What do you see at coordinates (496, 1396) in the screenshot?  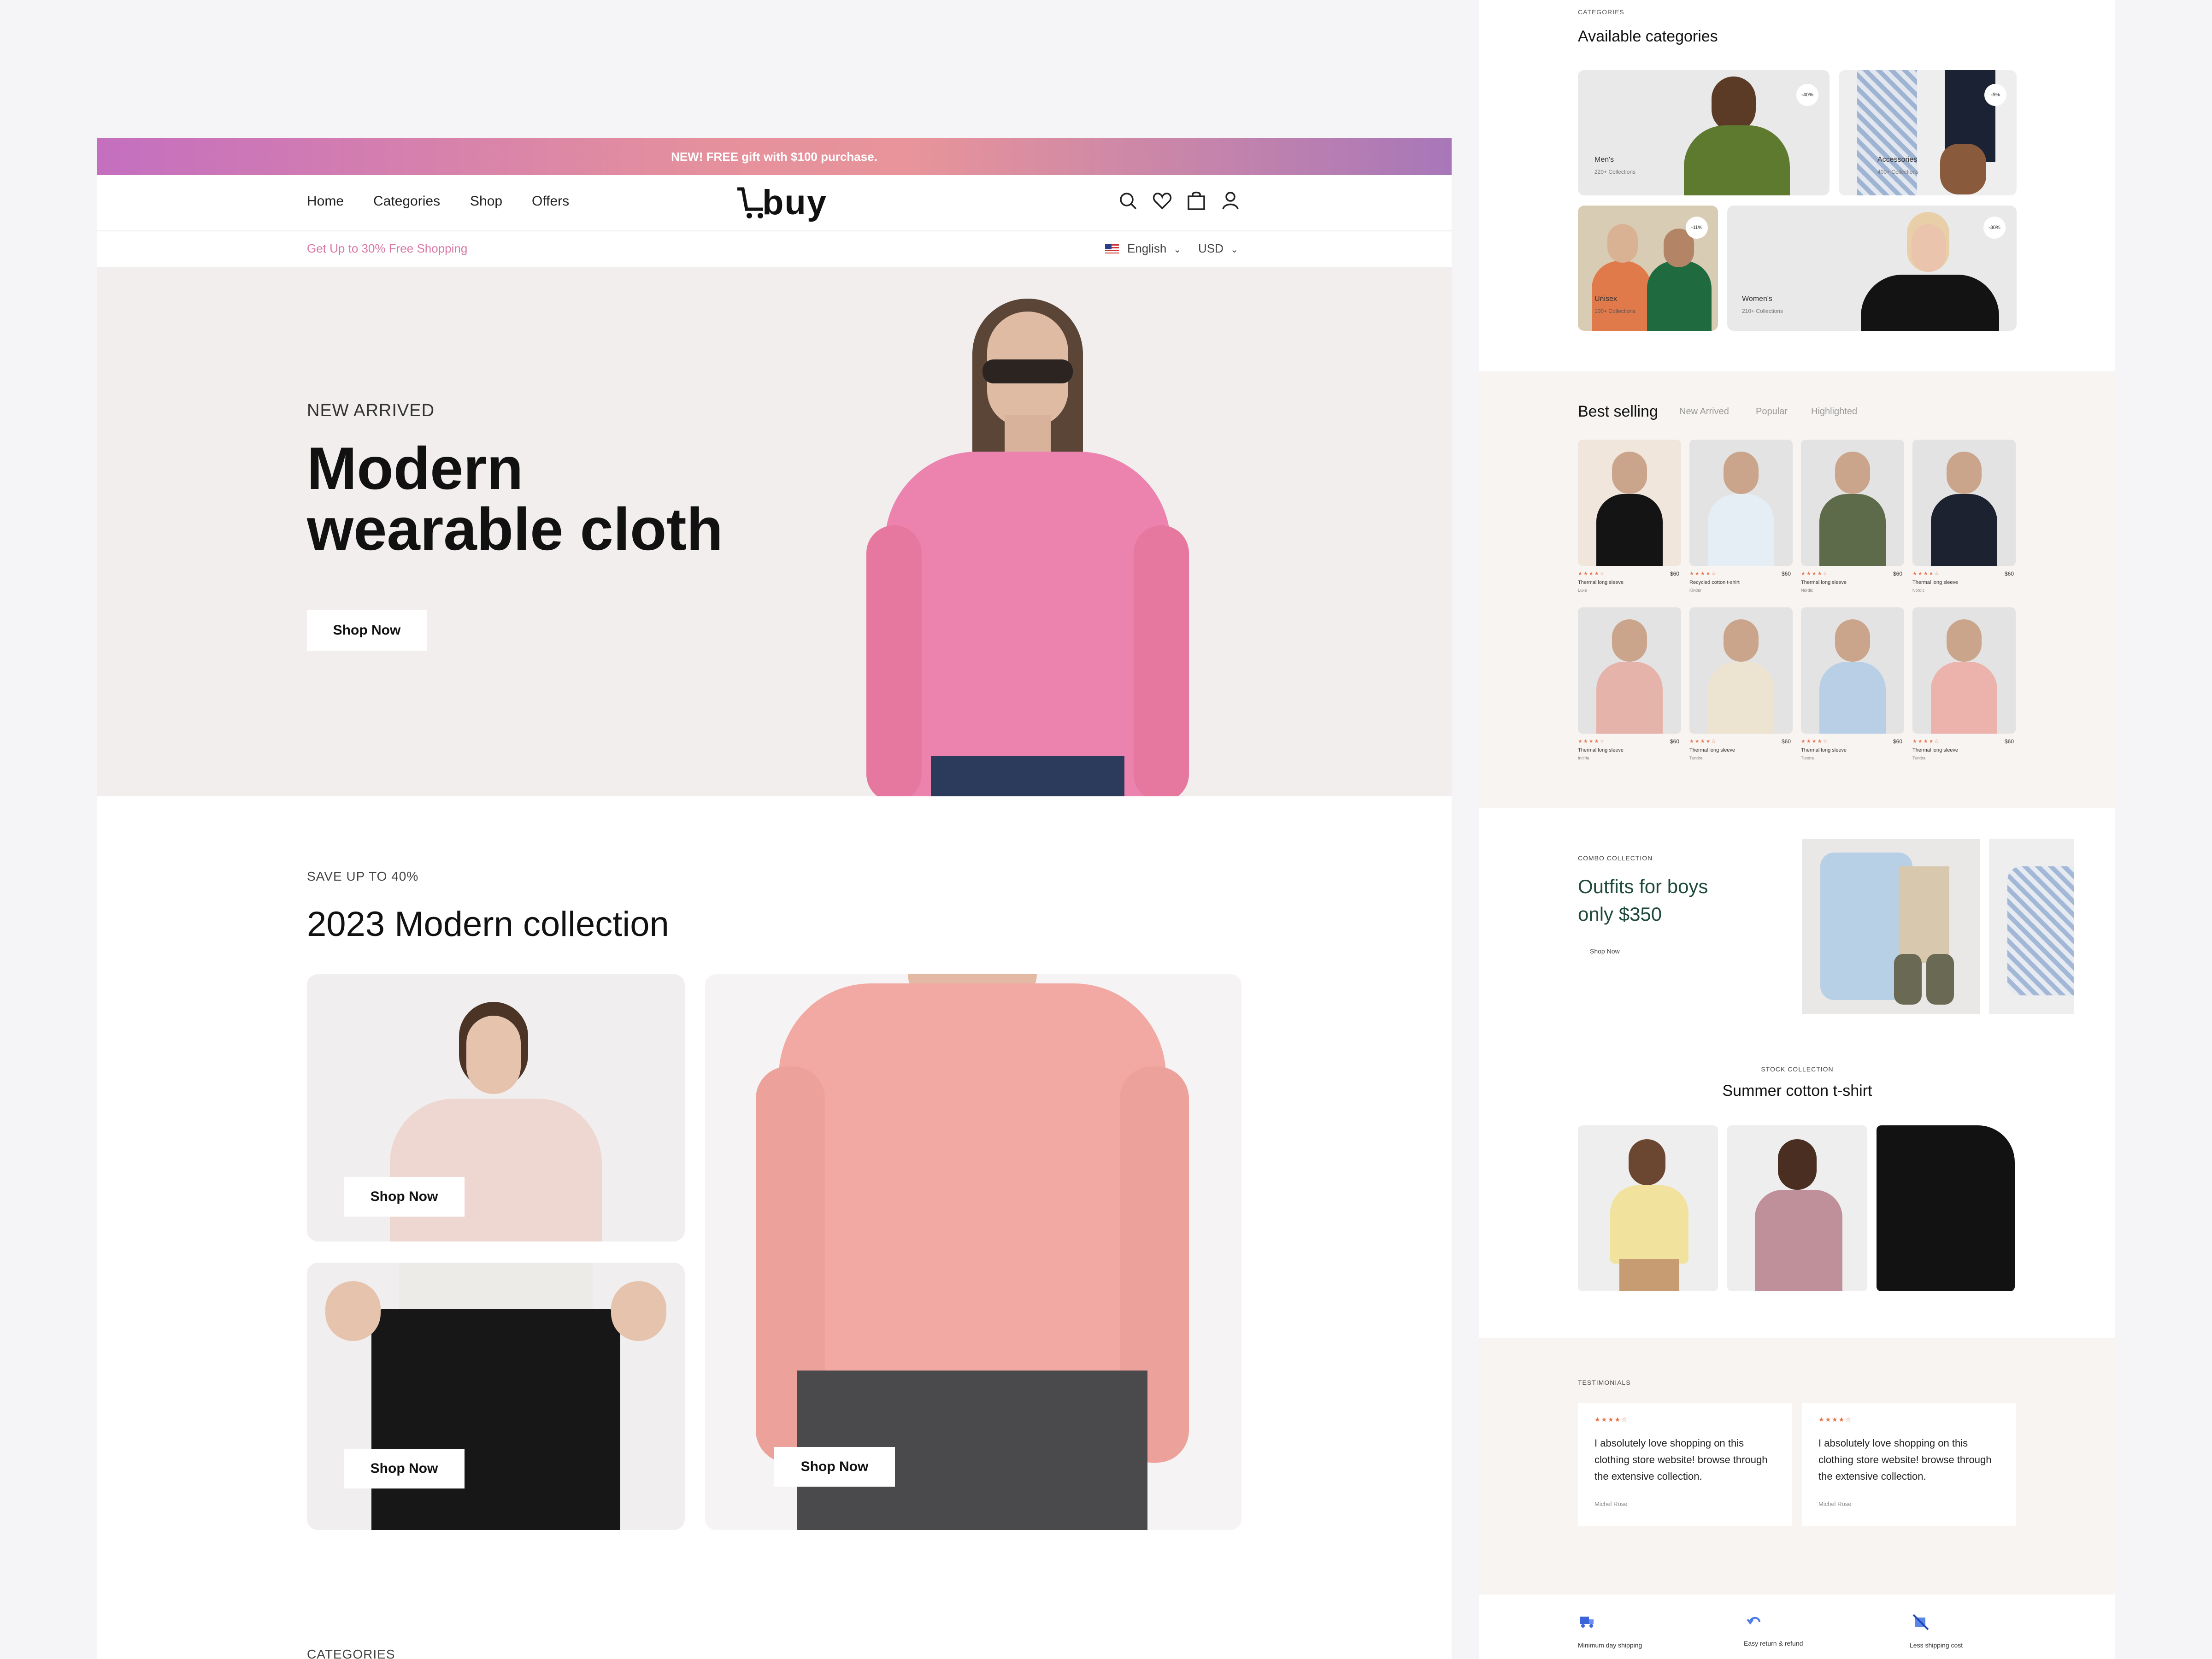 I see `collection-card-bottom-left: Shop Now` at bounding box center [496, 1396].